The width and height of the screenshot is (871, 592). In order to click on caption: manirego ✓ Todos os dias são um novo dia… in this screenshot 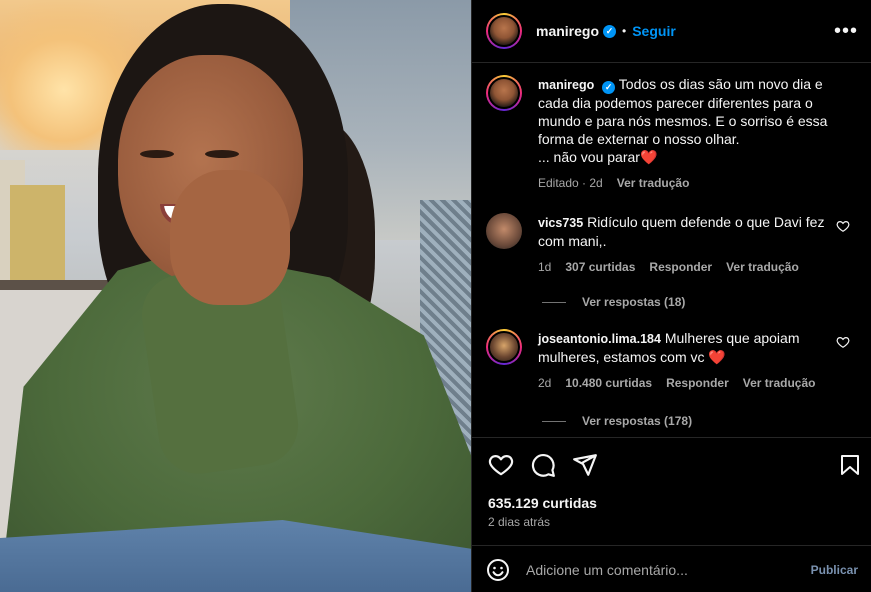, I will do `click(672, 133)`.